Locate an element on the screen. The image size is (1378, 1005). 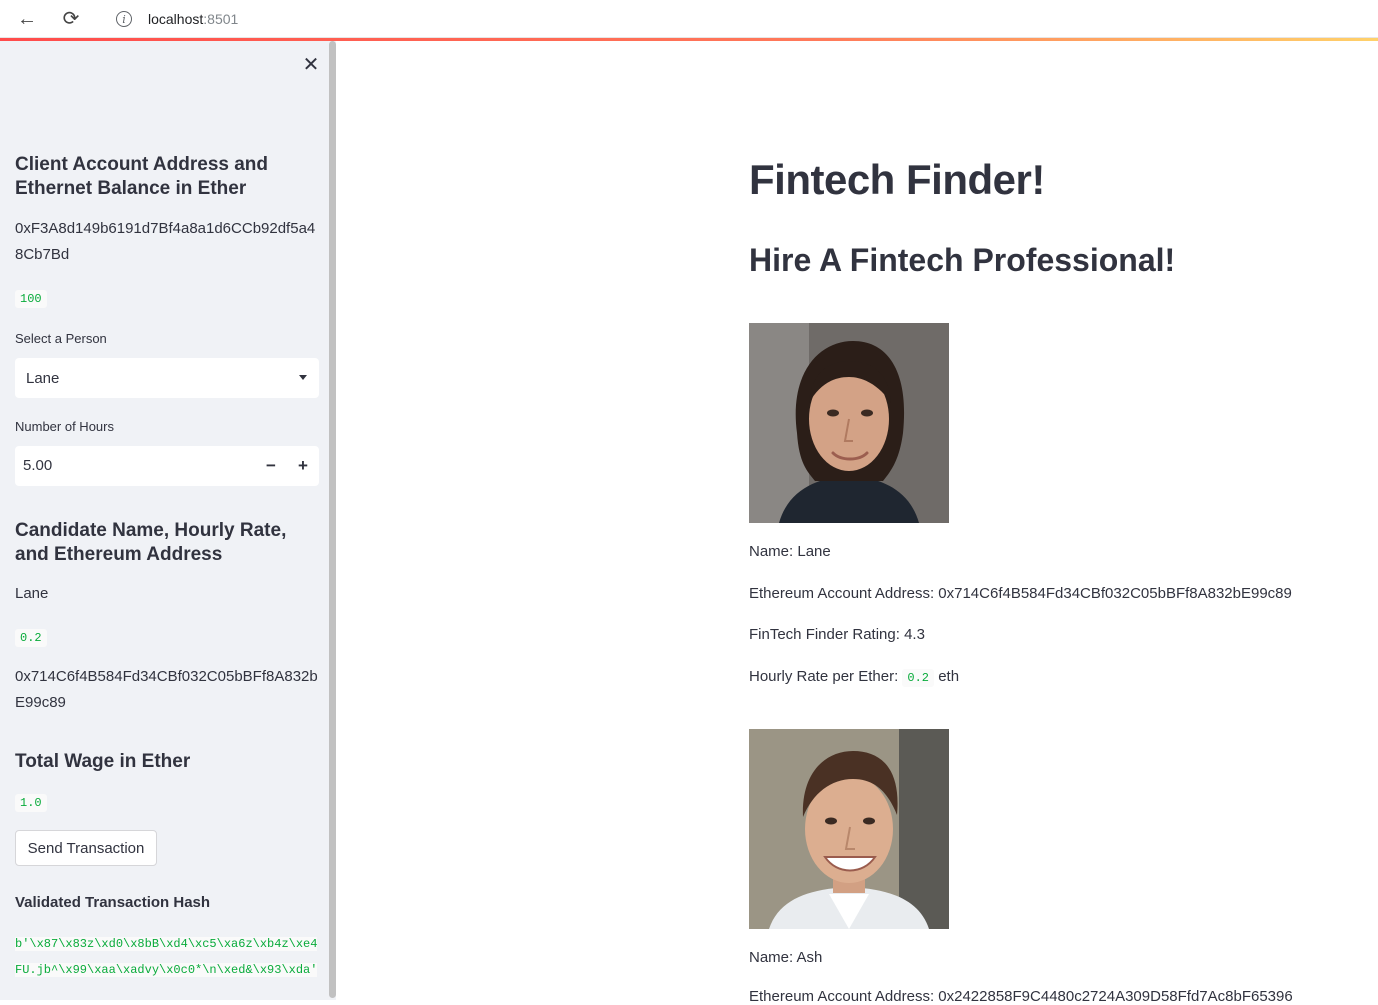
candidate-name-lane: Name: Lane is located at coordinates (790, 551).